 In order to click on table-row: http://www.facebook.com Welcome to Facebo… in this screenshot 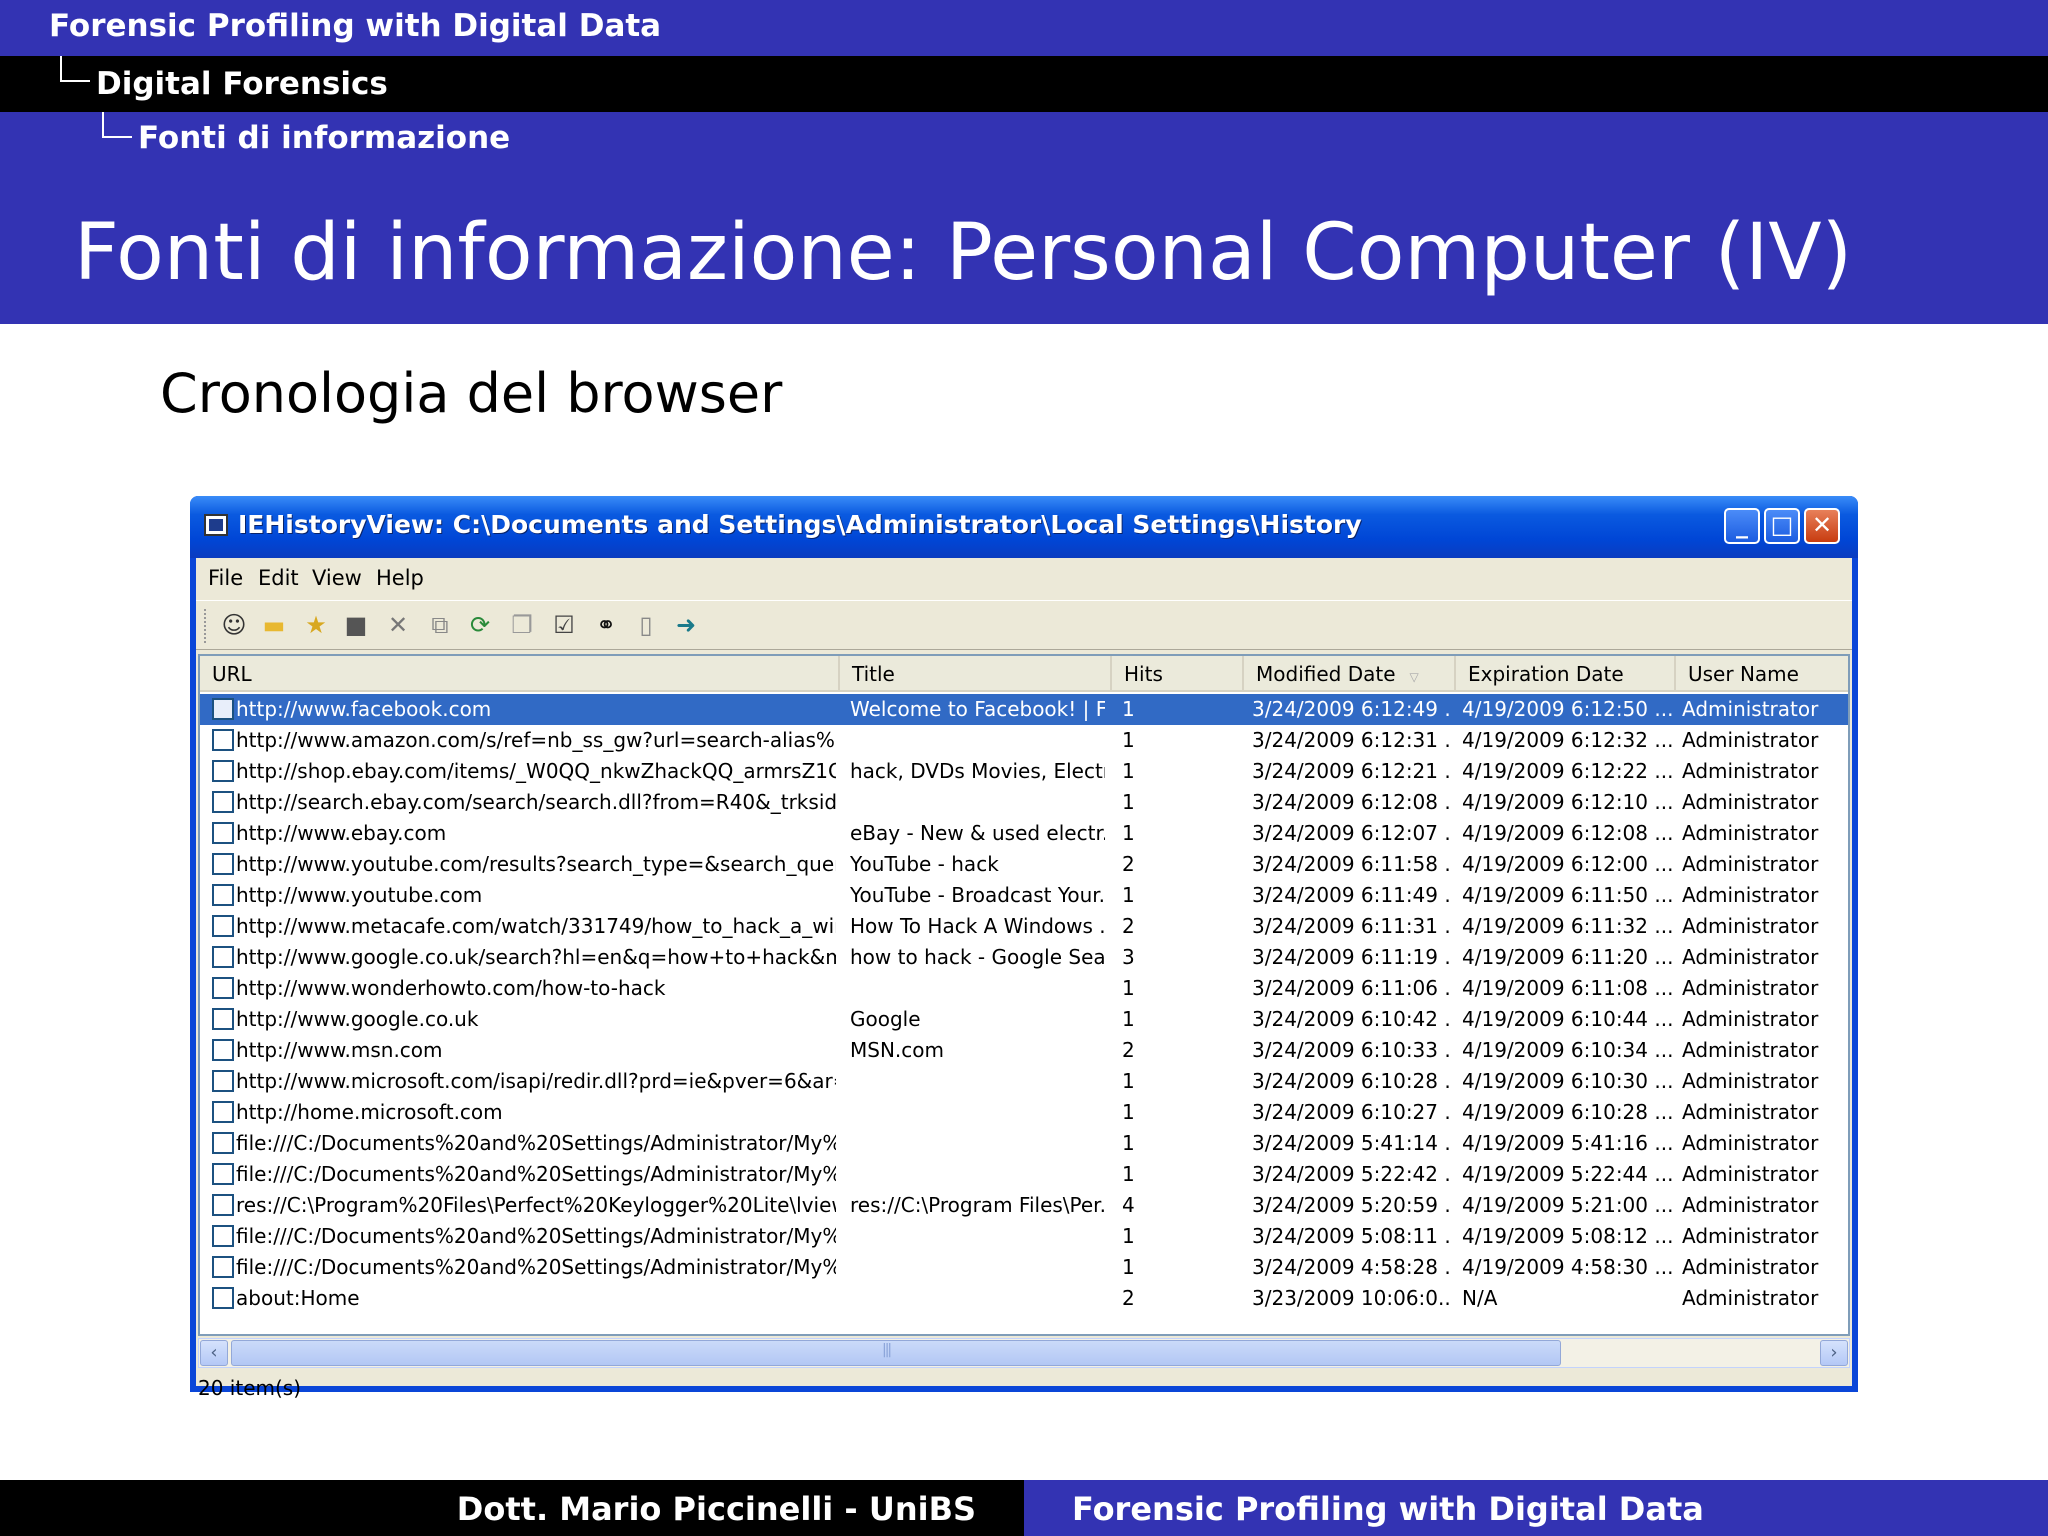, I will do `click(1024, 709)`.